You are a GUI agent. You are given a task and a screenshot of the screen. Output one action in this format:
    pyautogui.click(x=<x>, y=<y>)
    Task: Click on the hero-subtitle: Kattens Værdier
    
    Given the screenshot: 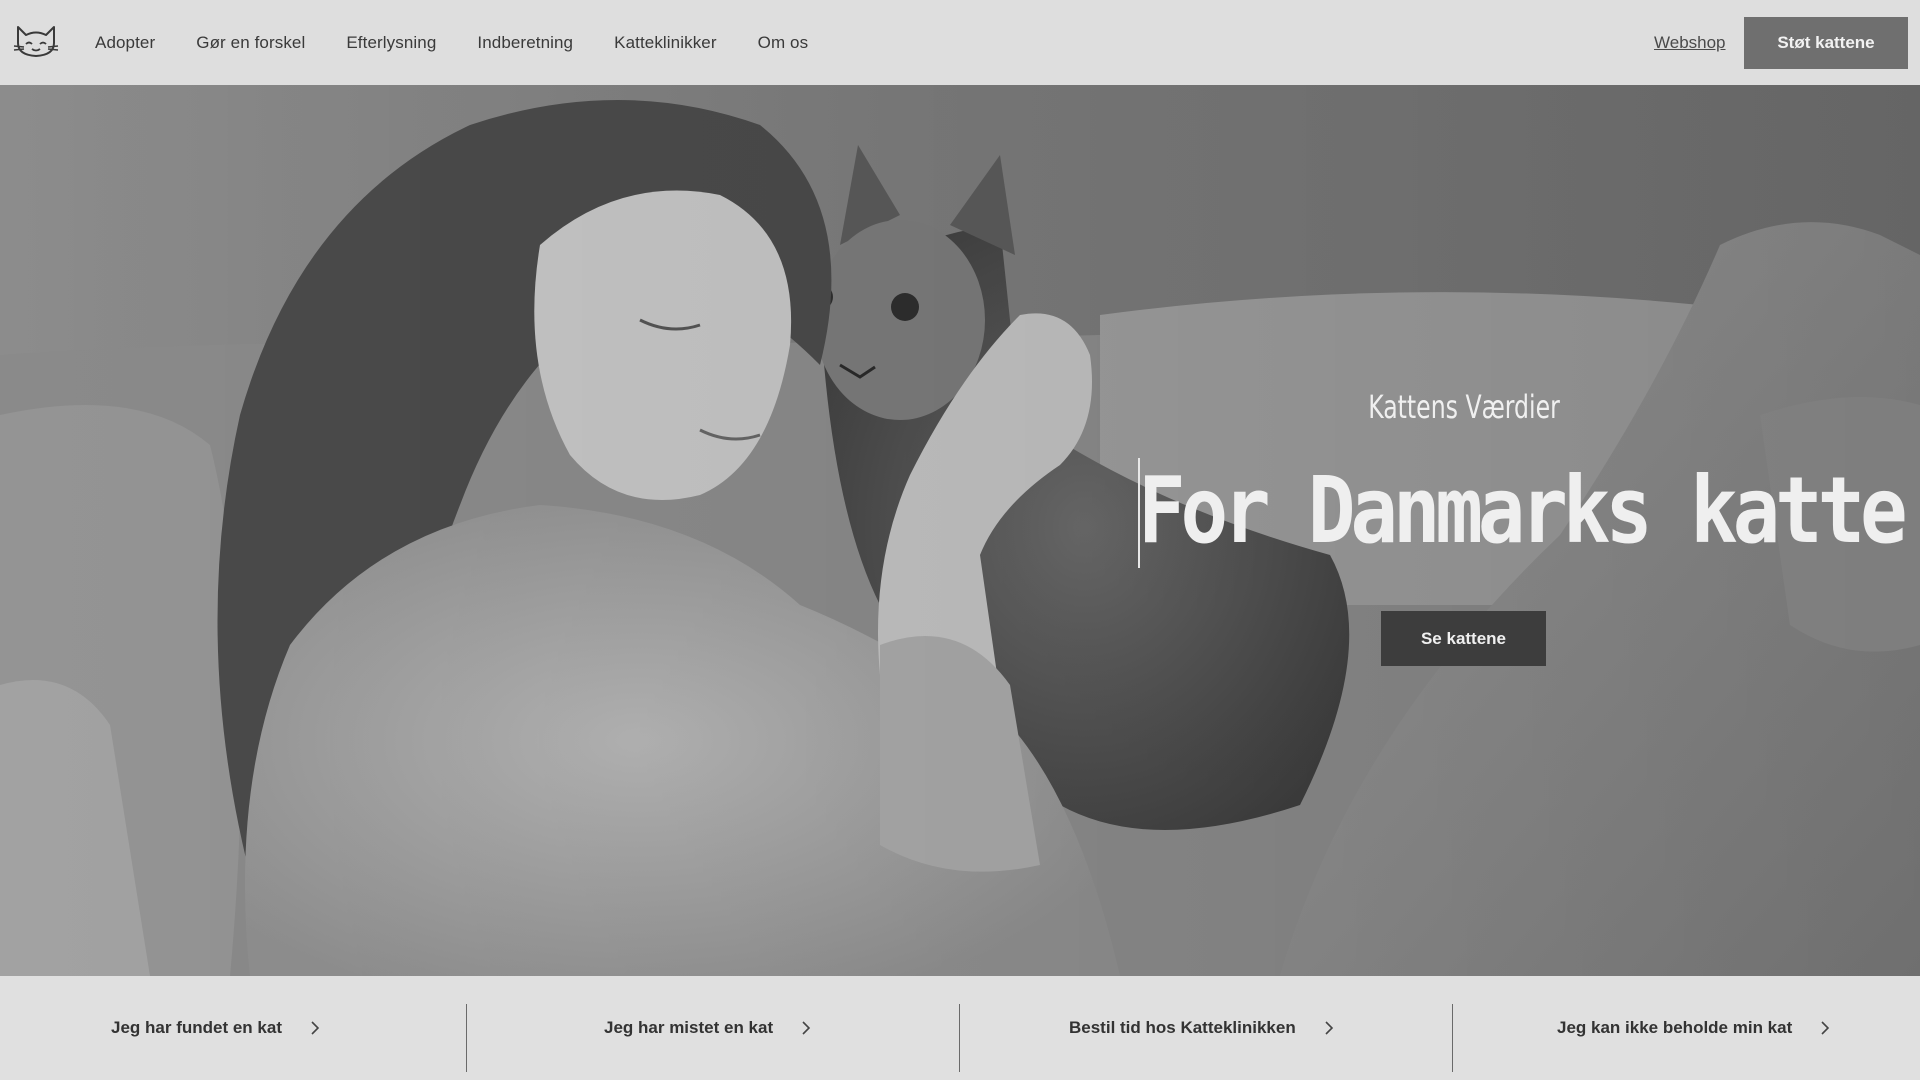 What is the action you would take?
    pyautogui.click(x=1464, y=407)
    